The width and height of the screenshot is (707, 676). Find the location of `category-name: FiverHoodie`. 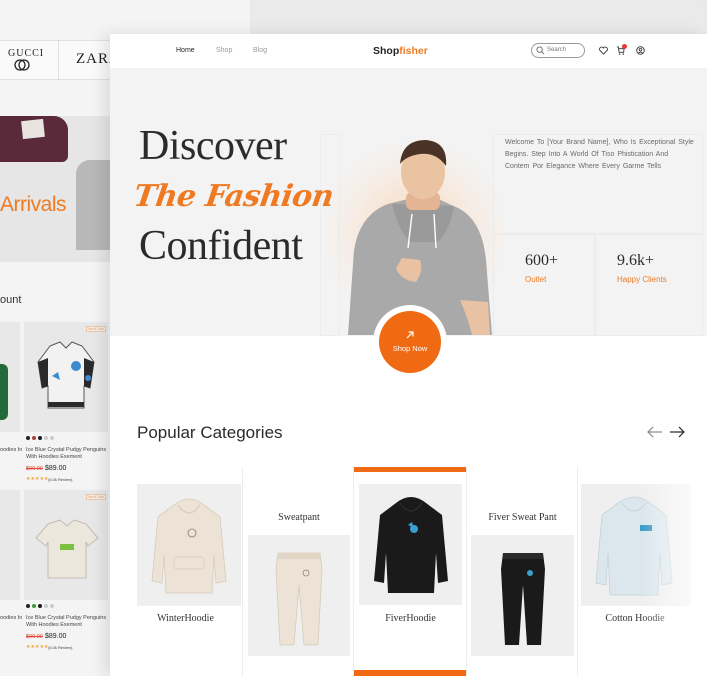

category-name: FiverHoodie is located at coordinates (410, 618).